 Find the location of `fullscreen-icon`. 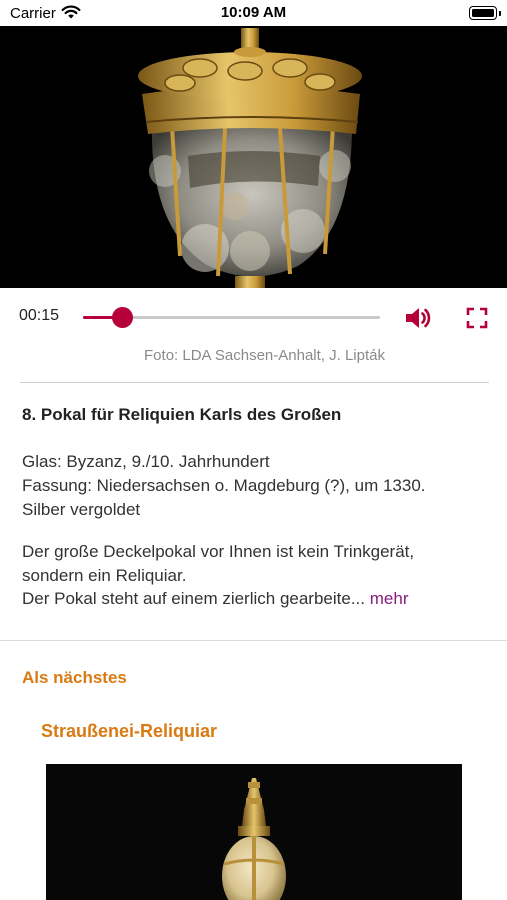

fullscreen-icon is located at coordinates (477, 318).